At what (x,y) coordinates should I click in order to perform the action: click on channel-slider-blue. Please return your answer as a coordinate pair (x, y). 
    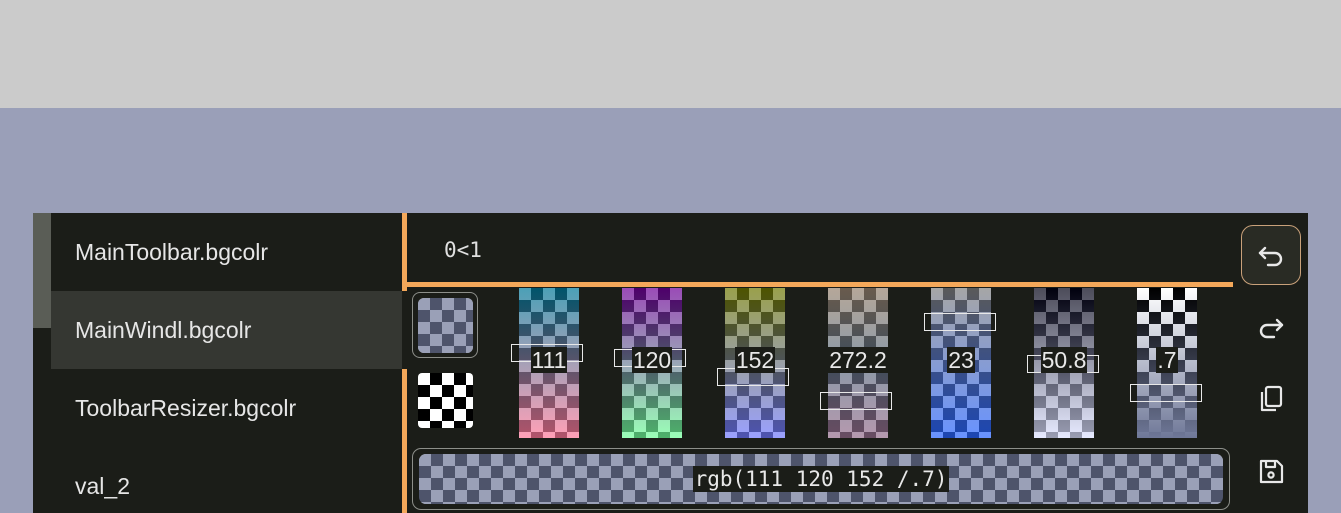
    Looking at the image, I should click on (755, 363).